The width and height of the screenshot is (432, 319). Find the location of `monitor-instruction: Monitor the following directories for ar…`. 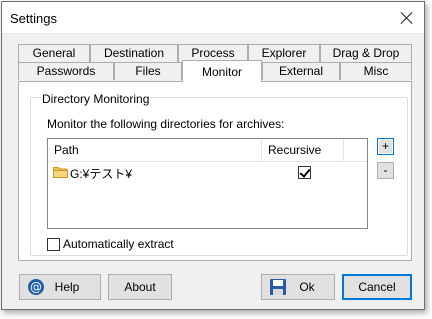

monitor-instruction: Monitor the following directories for ar… is located at coordinates (166, 124).